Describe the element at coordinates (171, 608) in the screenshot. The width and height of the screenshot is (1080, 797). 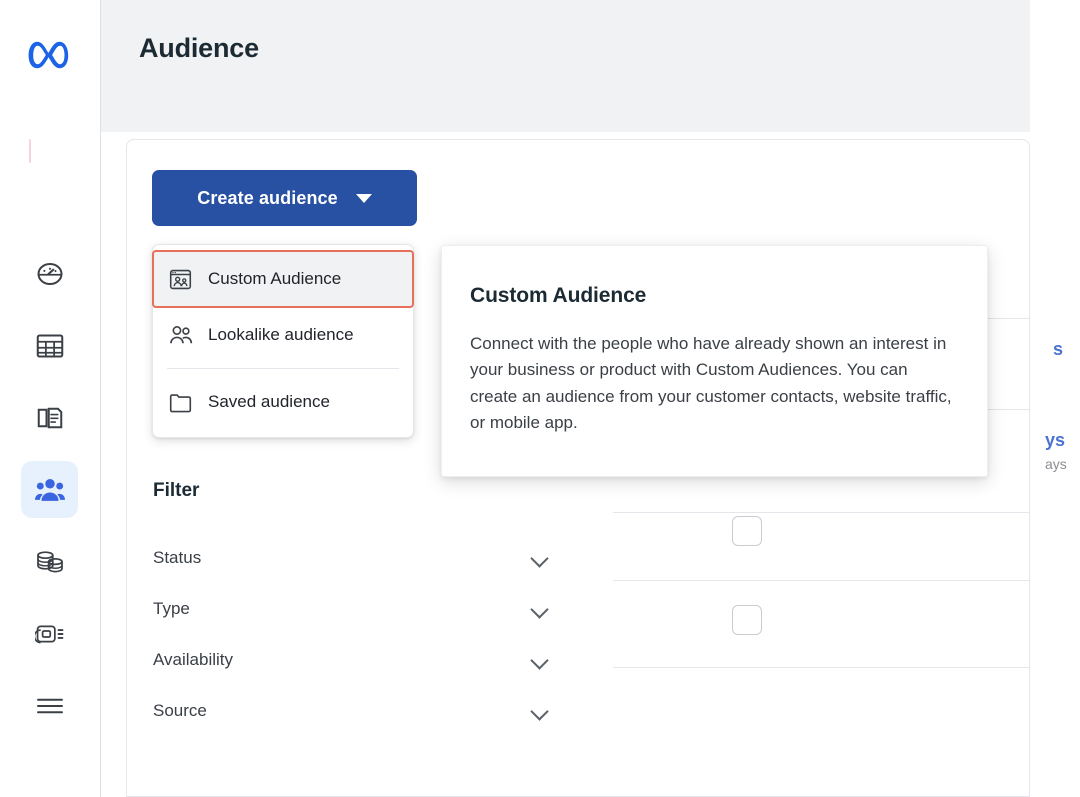
I see `filter-label: Type` at that location.